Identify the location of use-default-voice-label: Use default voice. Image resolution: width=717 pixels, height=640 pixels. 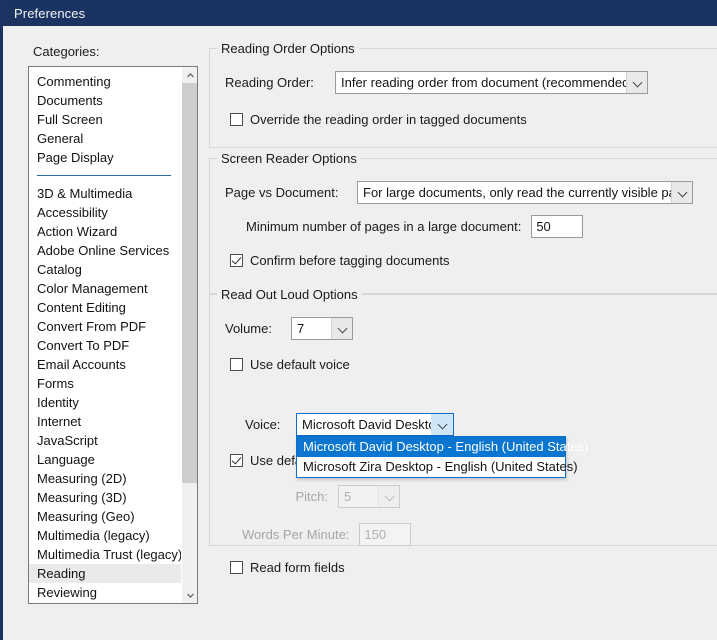
(300, 364).